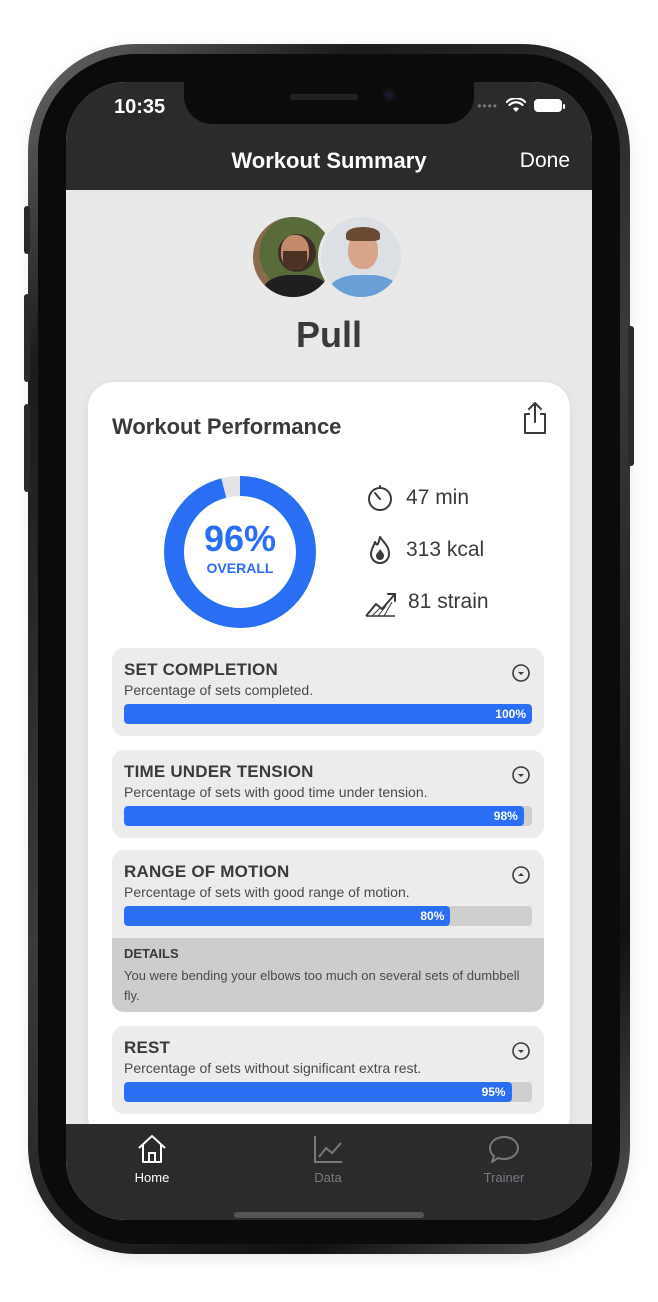 The width and height of the screenshot is (658, 1302). Describe the element at coordinates (227, 426) in the screenshot. I see `card-title: Workout Performance` at that location.